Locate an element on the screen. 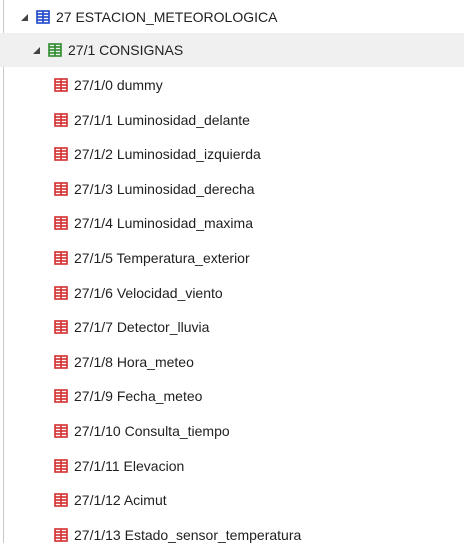 This screenshot has width=464, height=543. tree-item-group-address: 27/1/4 Luminosidad_maxima is located at coordinates (232, 223).